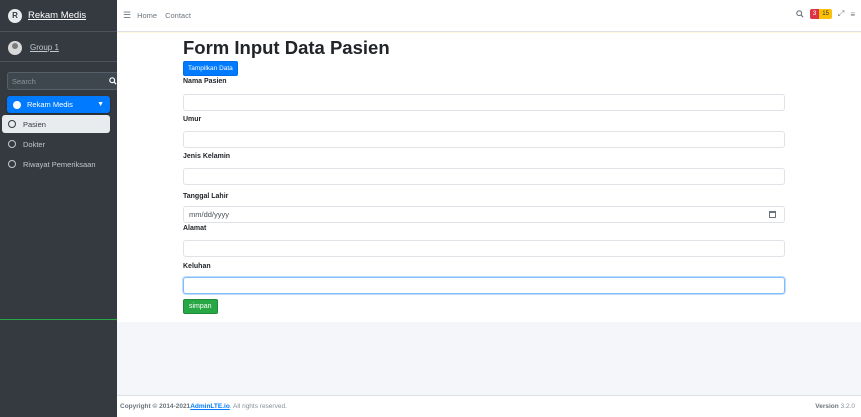  I want to click on copyright-prefix: Copyright © 2014-2021, so click(155, 406).